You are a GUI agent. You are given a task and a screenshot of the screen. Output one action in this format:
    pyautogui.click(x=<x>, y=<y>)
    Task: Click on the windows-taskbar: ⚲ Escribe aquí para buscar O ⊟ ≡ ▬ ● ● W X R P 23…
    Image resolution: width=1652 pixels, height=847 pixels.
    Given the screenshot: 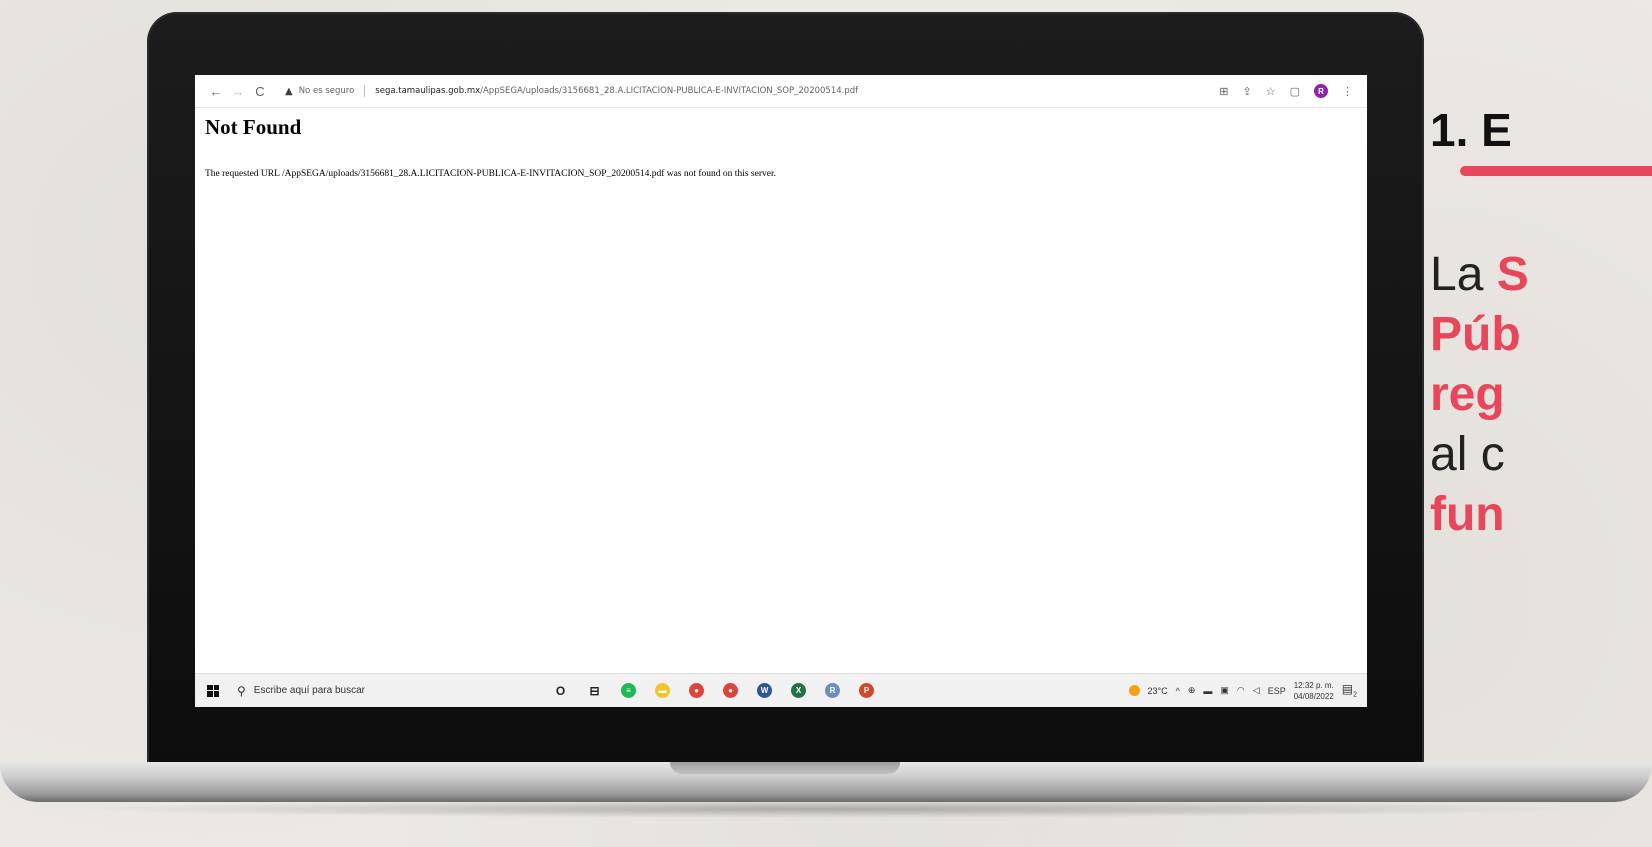 What is the action you would take?
    pyautogui.click(x=781, y=690)
    